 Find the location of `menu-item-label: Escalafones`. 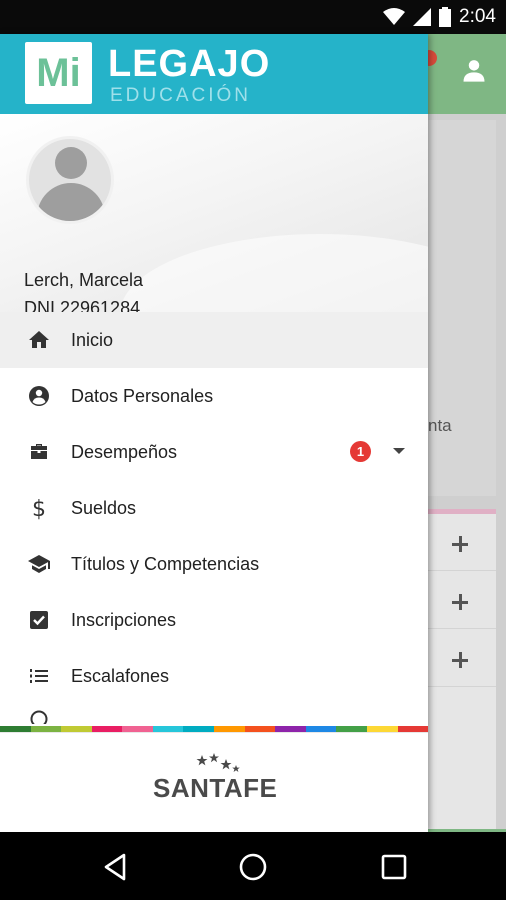

menu-item-label: Escalafones is located at coordinates (120, 676).